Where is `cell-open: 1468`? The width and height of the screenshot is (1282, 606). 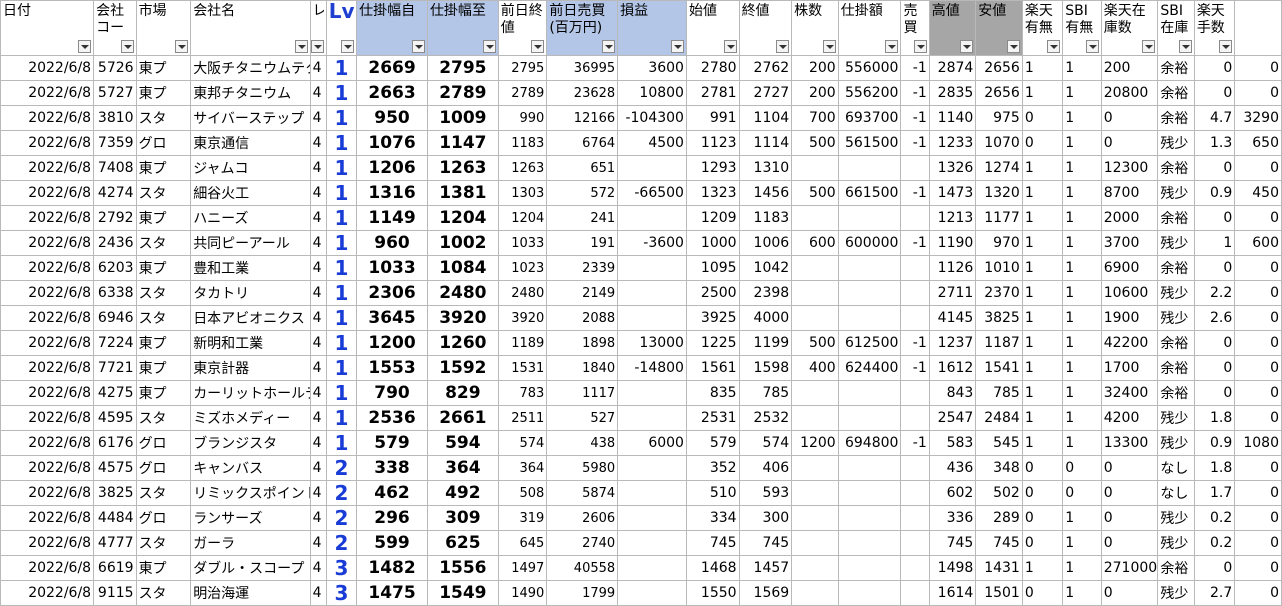
cell-open: 1468 is located at coordinates (712, 568).